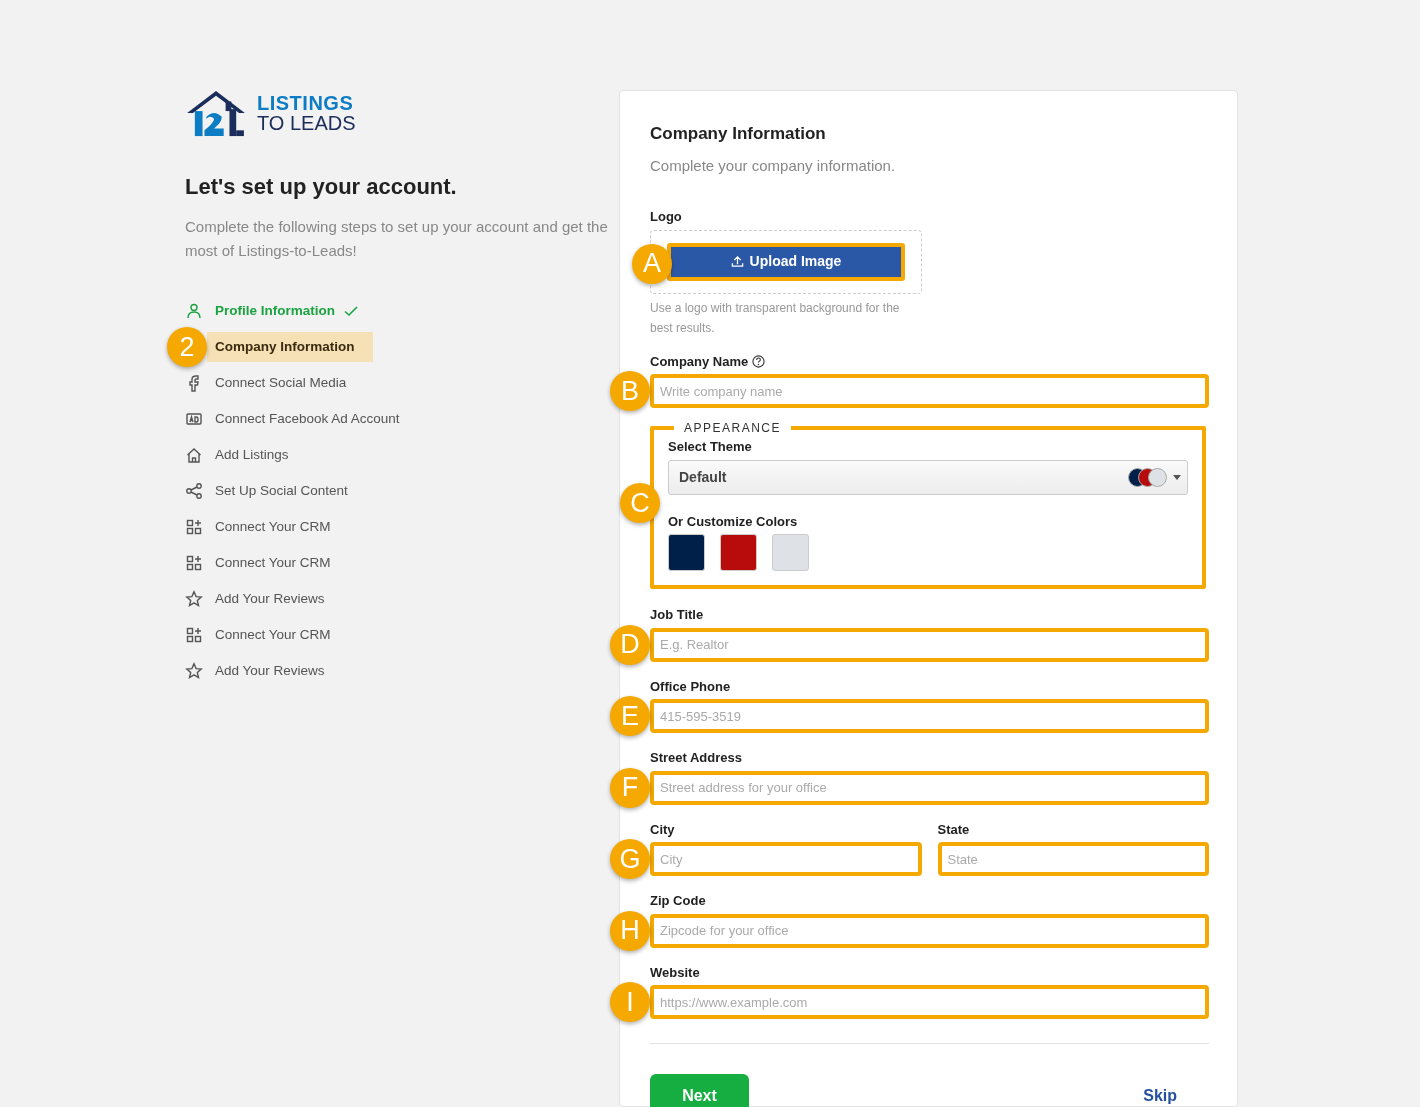 The height and width of the screenshot is (1107, 1420). I want to click on input-field: 415-595-3519, so click(929, 716).